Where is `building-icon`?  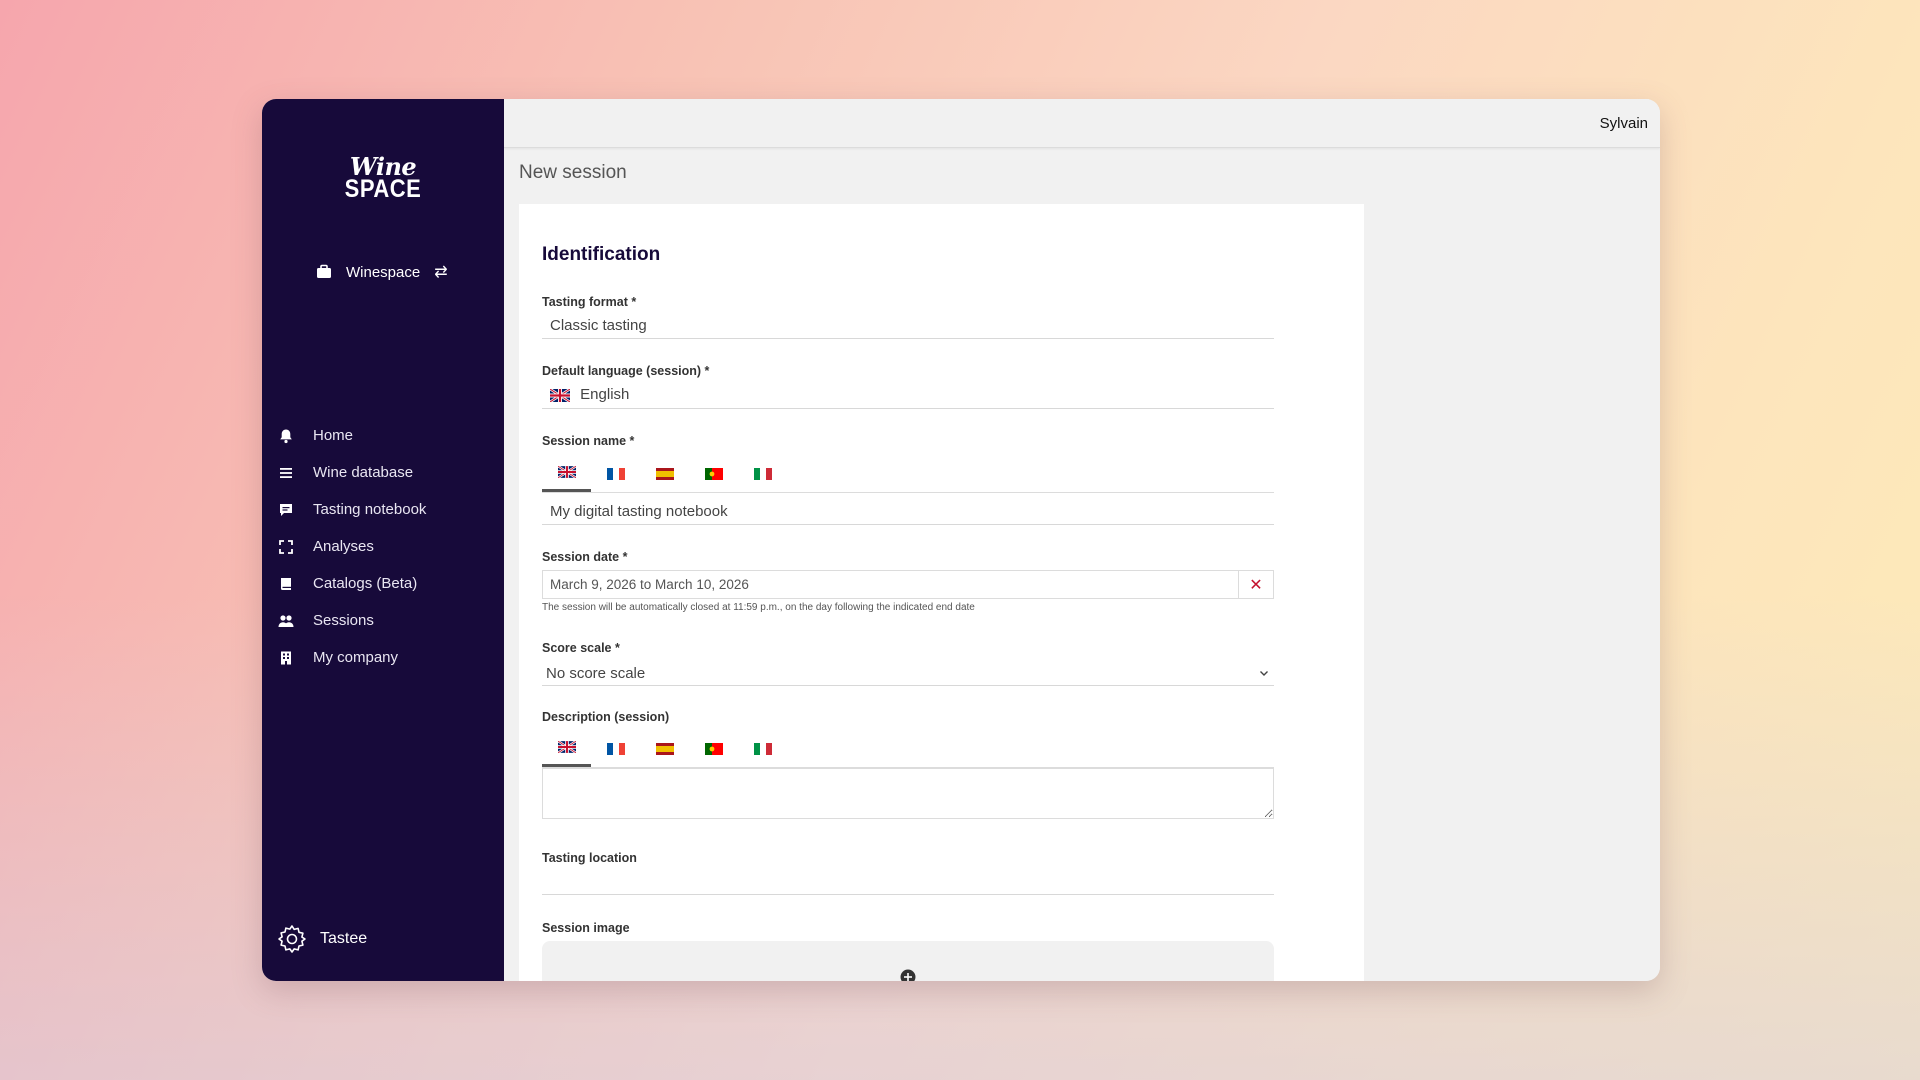
building-icon is located at coordinates (286, 657).